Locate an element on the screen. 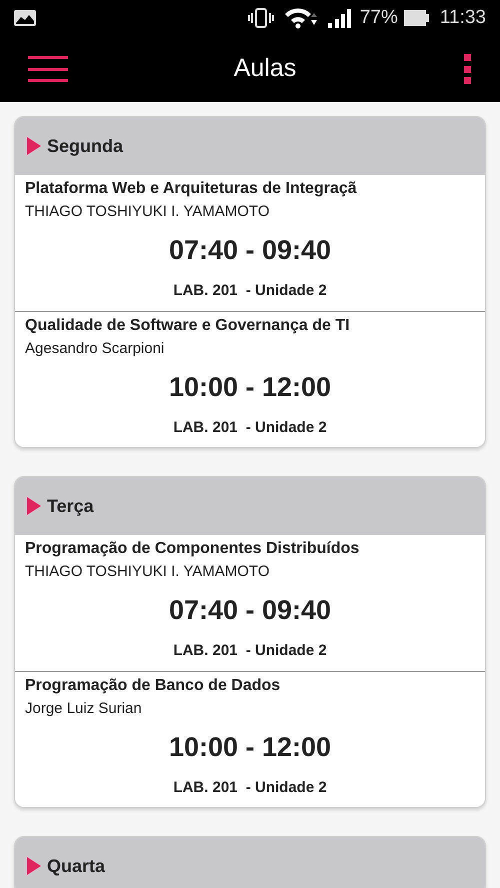 This screenshot has width=500, height=888. signal-icon is located at coordinates (340, 18).